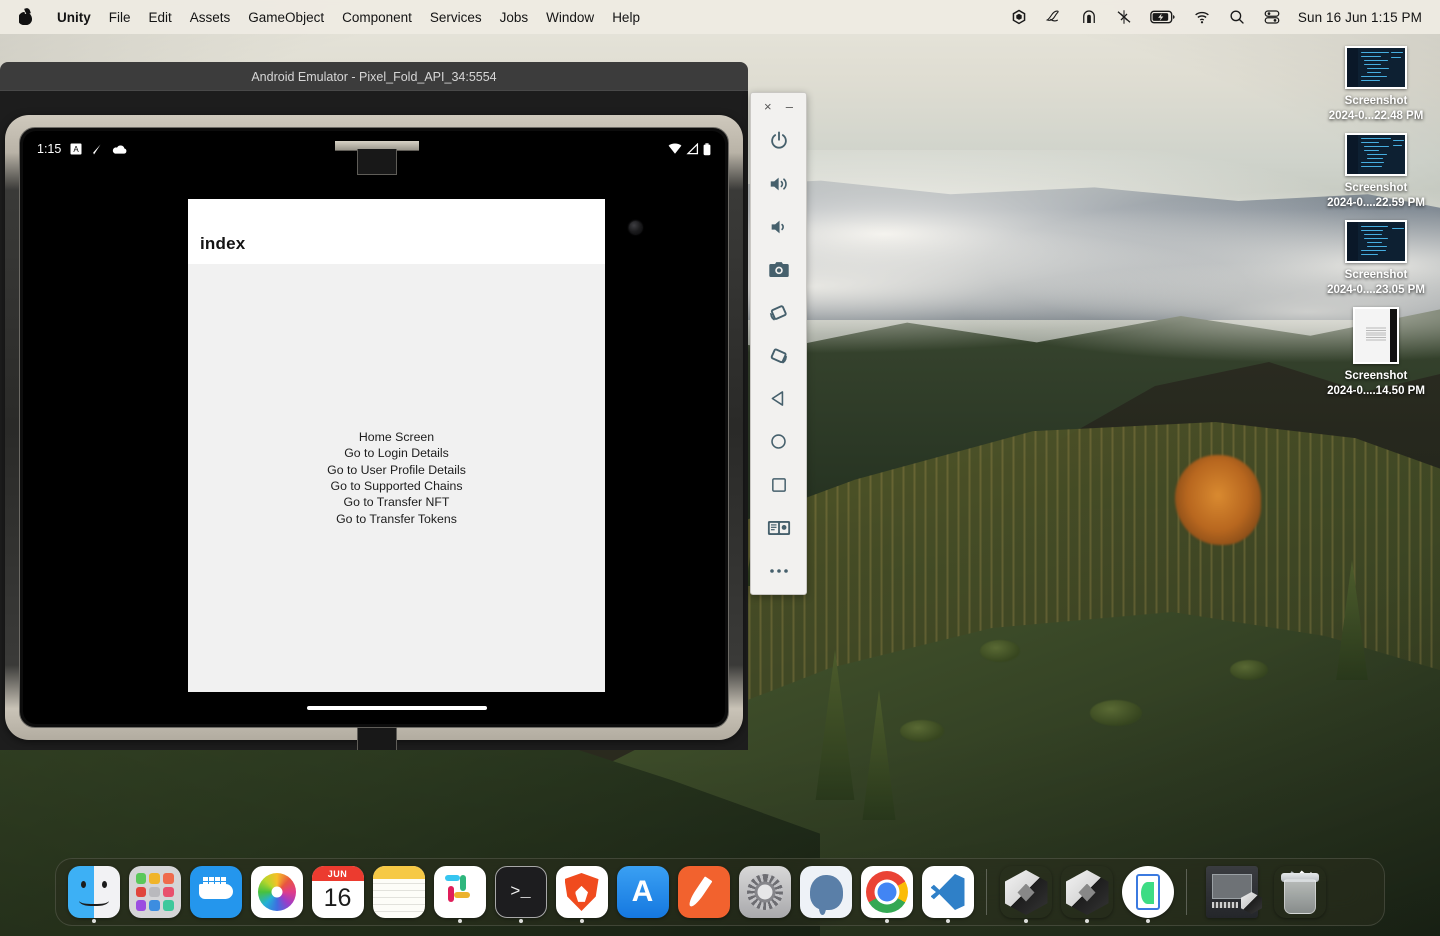 This screenshot has width=1440, height=936. I want to click on terminal-prompt-glyph: >_, so click(520, 892).